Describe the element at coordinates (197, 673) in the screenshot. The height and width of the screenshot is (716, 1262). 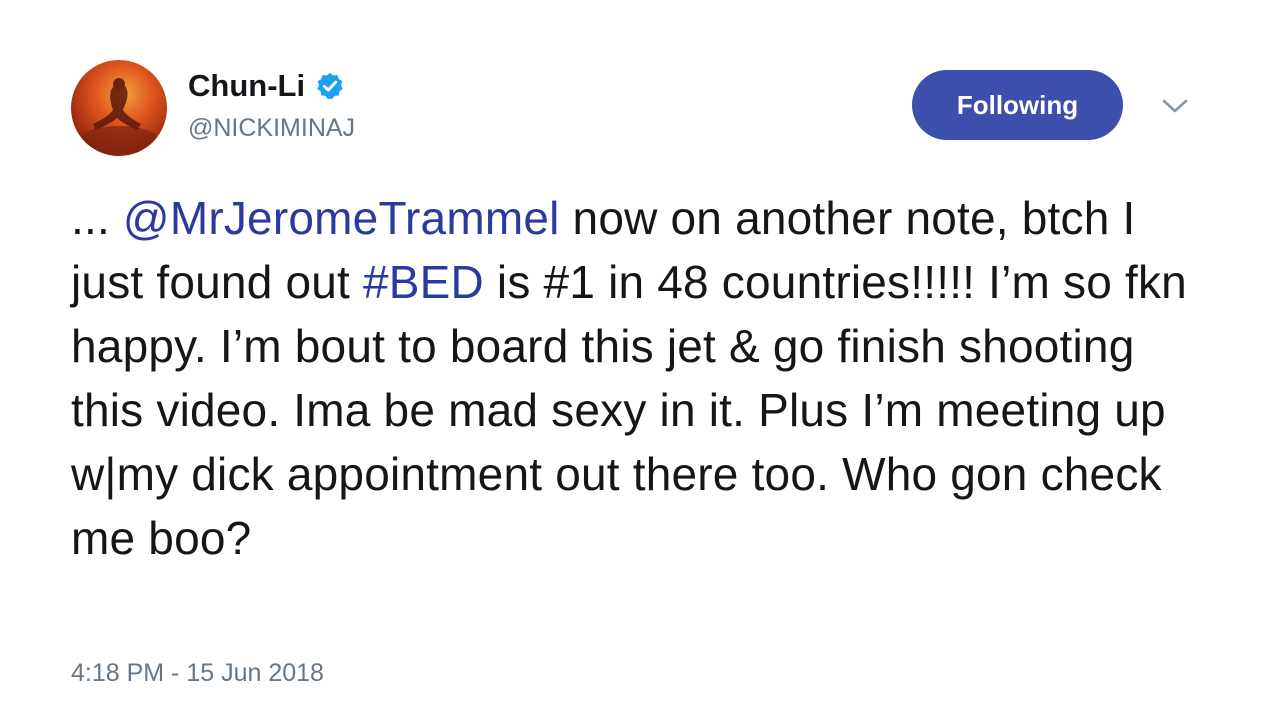
I see `tweet-timestamp: 4:18 PM - 15 Jun 2018` at that location.